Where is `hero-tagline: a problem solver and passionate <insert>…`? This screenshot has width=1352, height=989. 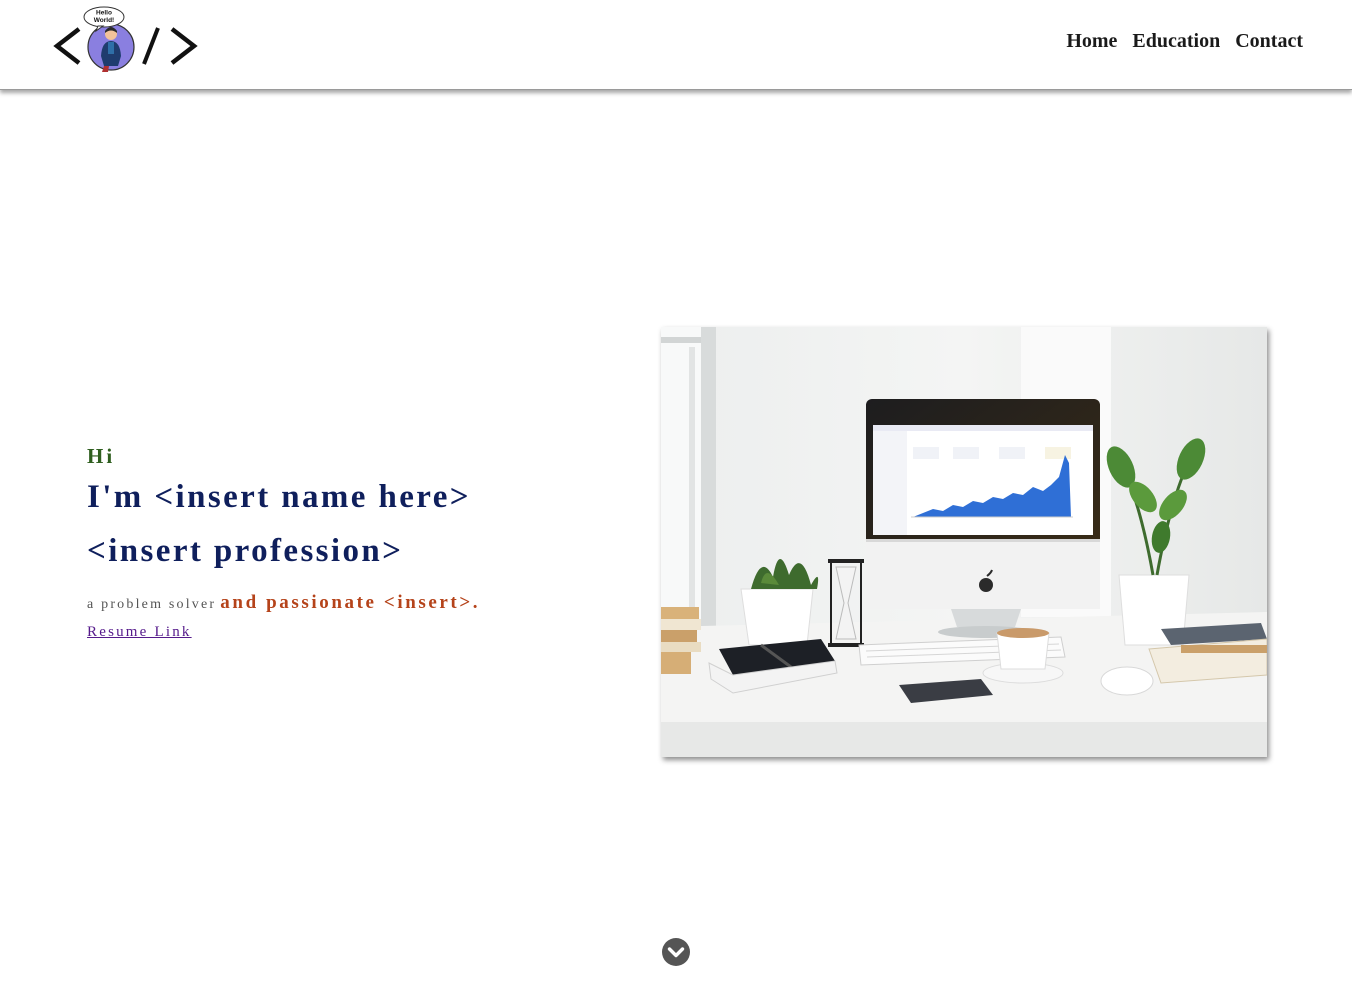
hero-tagline: a problem solver and passionate <insert>… is located at coordinates (357, 604).